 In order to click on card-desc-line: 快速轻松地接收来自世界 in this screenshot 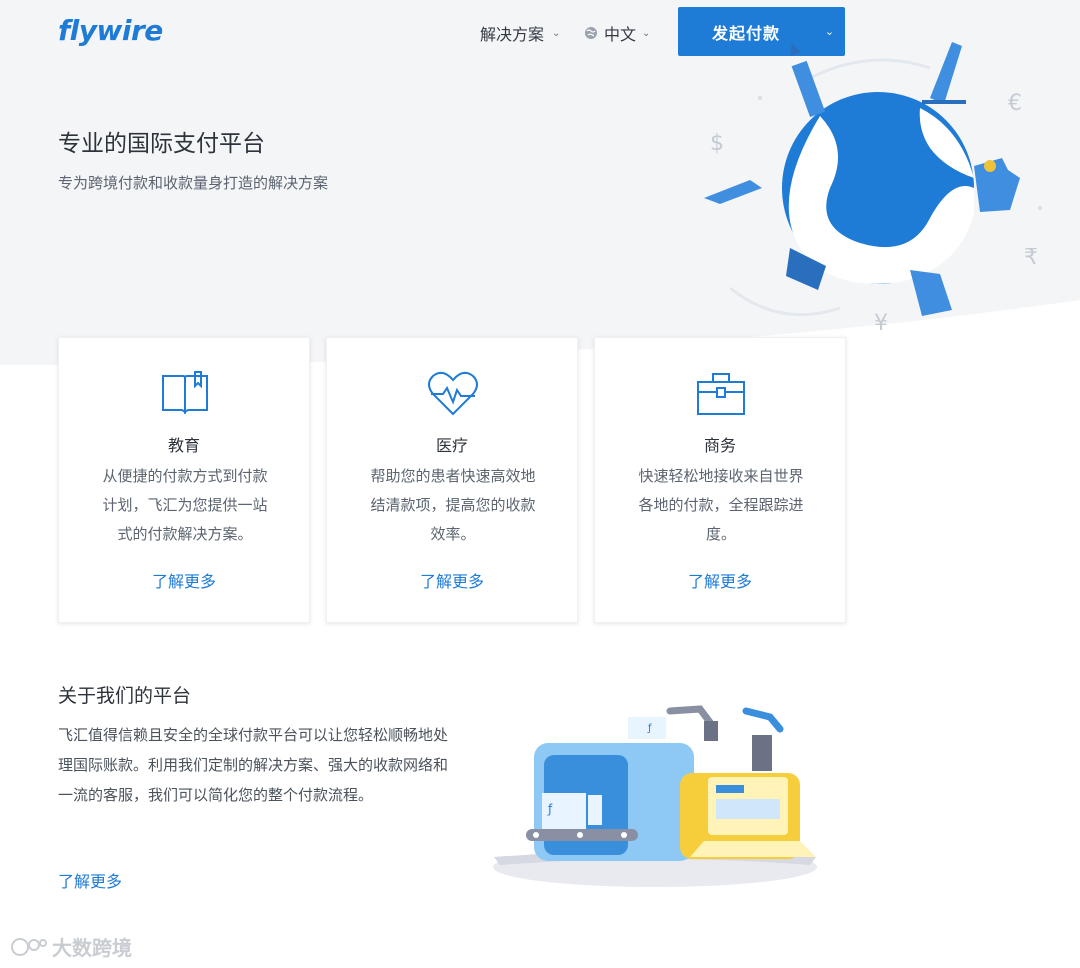, I will do `click(721, 476)`.